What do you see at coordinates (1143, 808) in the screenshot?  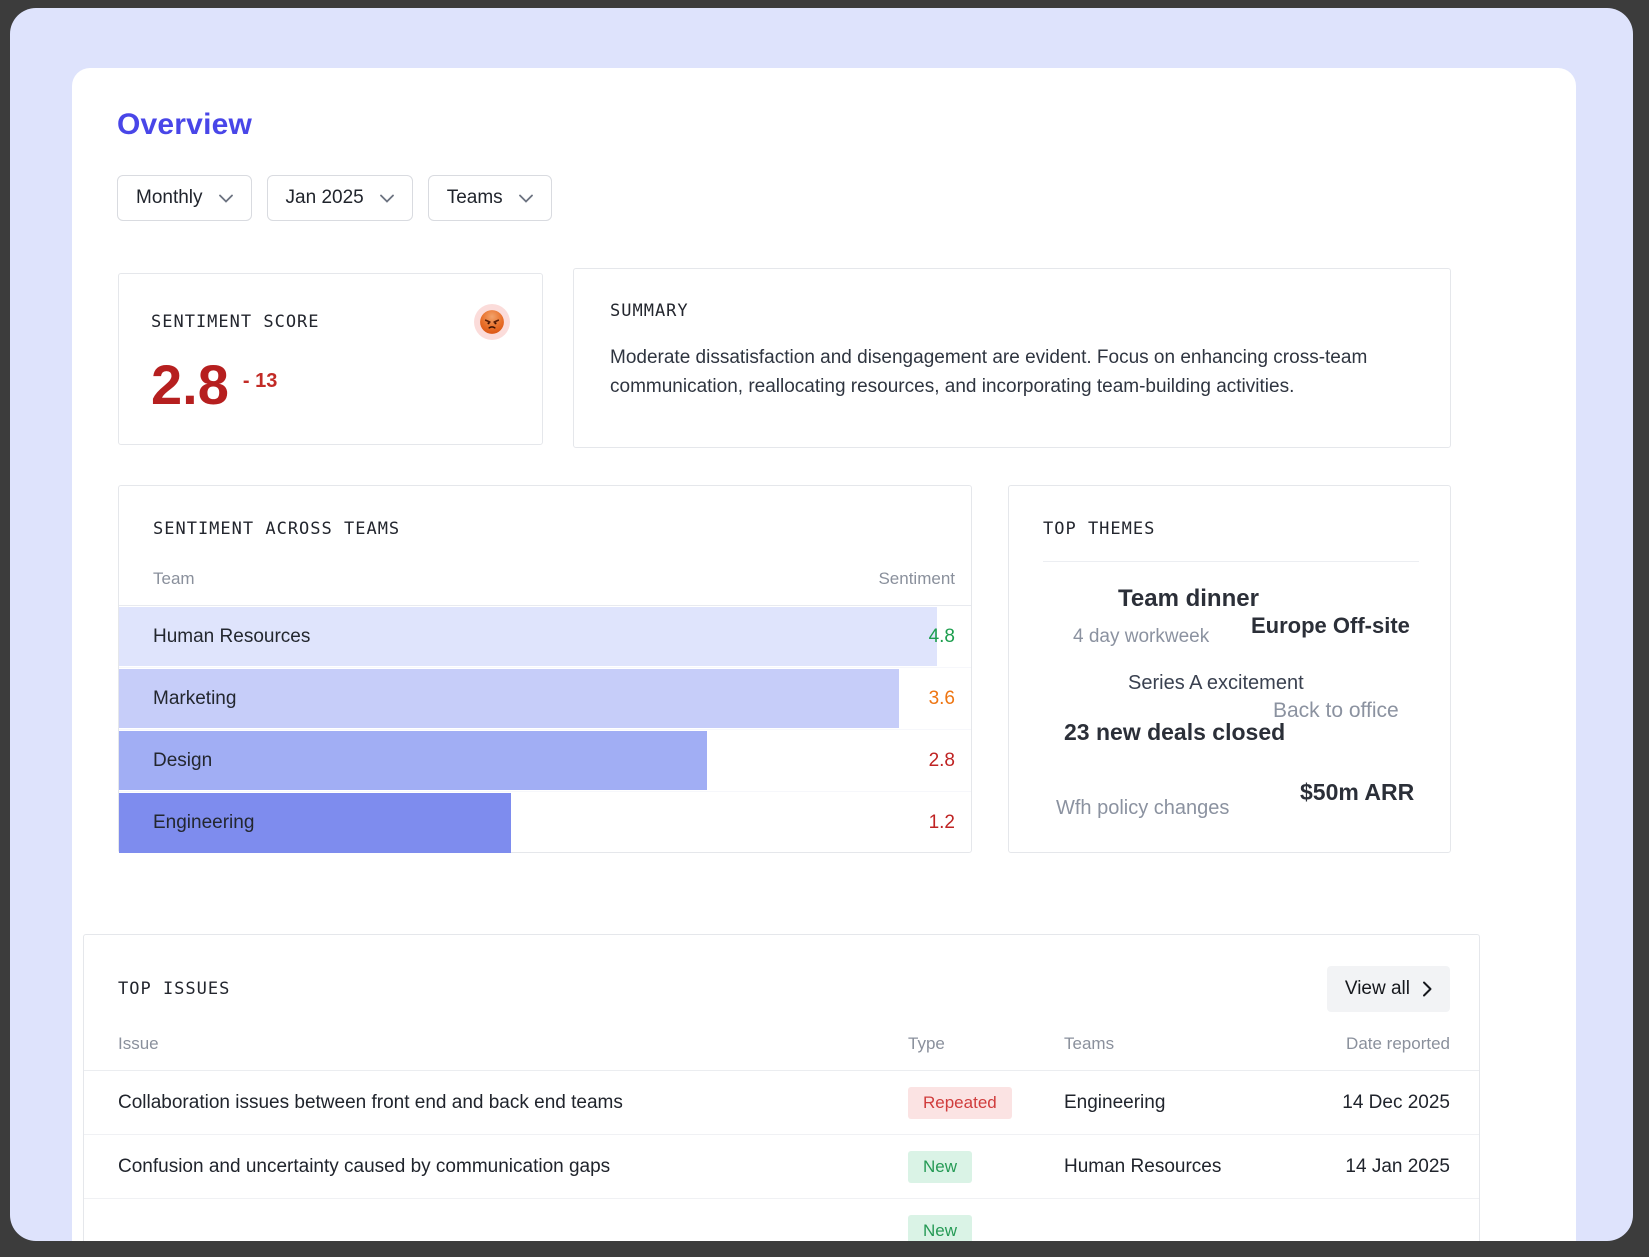 I see `theme-word: Wfh policy changes` at bounding box center [1143, 808].